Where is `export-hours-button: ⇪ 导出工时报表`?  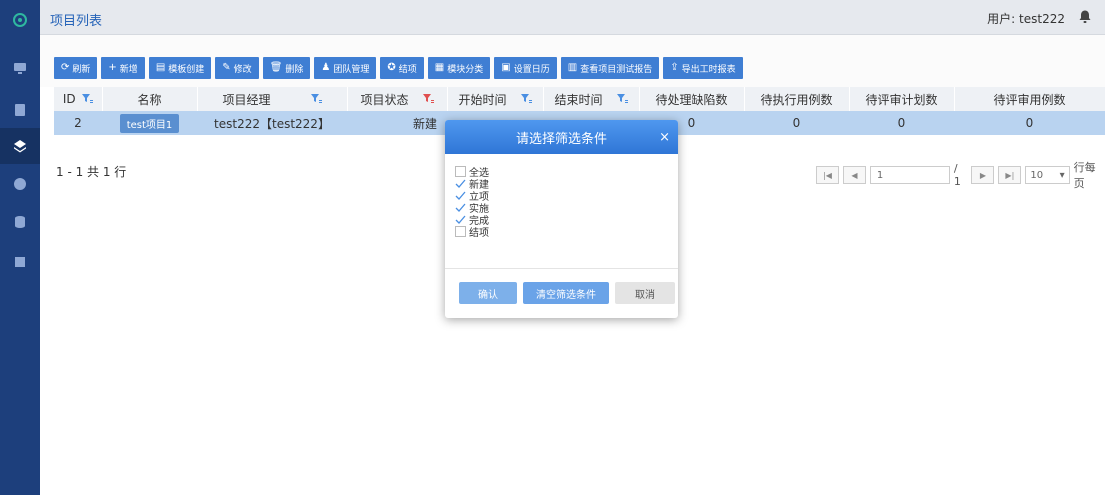 export-hours-button: ⇪ 导出工时报表 is located at coordinates (703, 68).